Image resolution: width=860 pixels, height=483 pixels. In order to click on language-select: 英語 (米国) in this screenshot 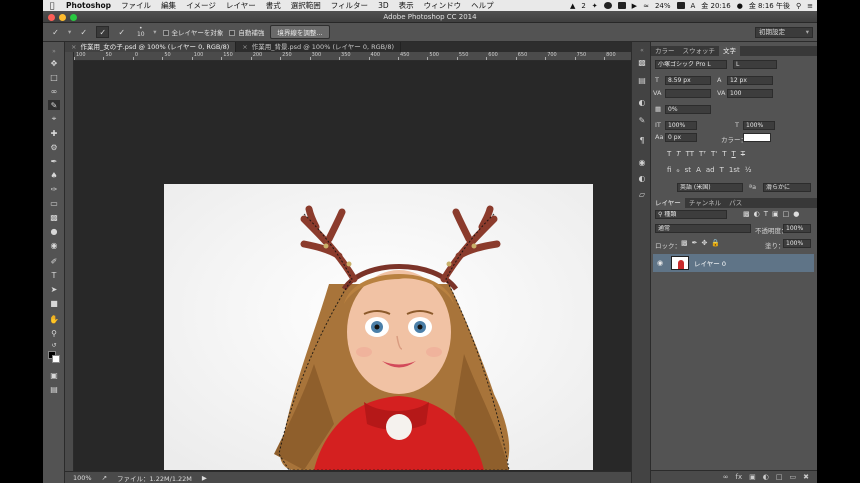, I will do `click(710, 187)`.